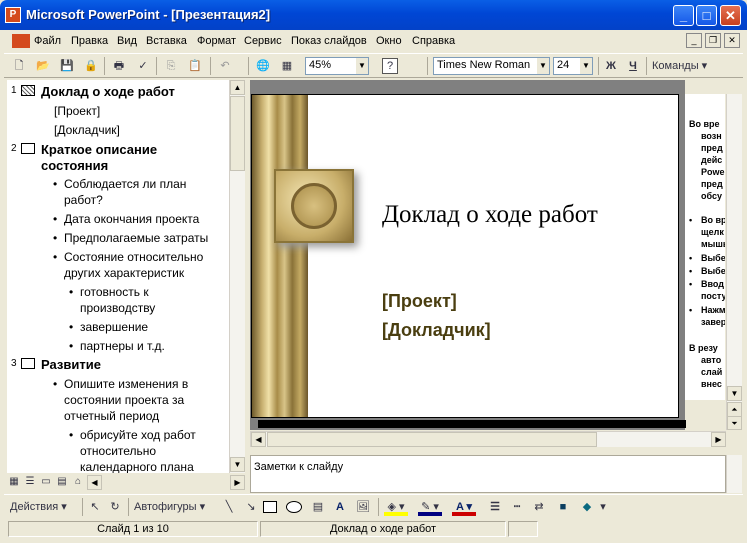 The image size is (747, 543). I want to click on rectangle-icon, so click(270, 507).